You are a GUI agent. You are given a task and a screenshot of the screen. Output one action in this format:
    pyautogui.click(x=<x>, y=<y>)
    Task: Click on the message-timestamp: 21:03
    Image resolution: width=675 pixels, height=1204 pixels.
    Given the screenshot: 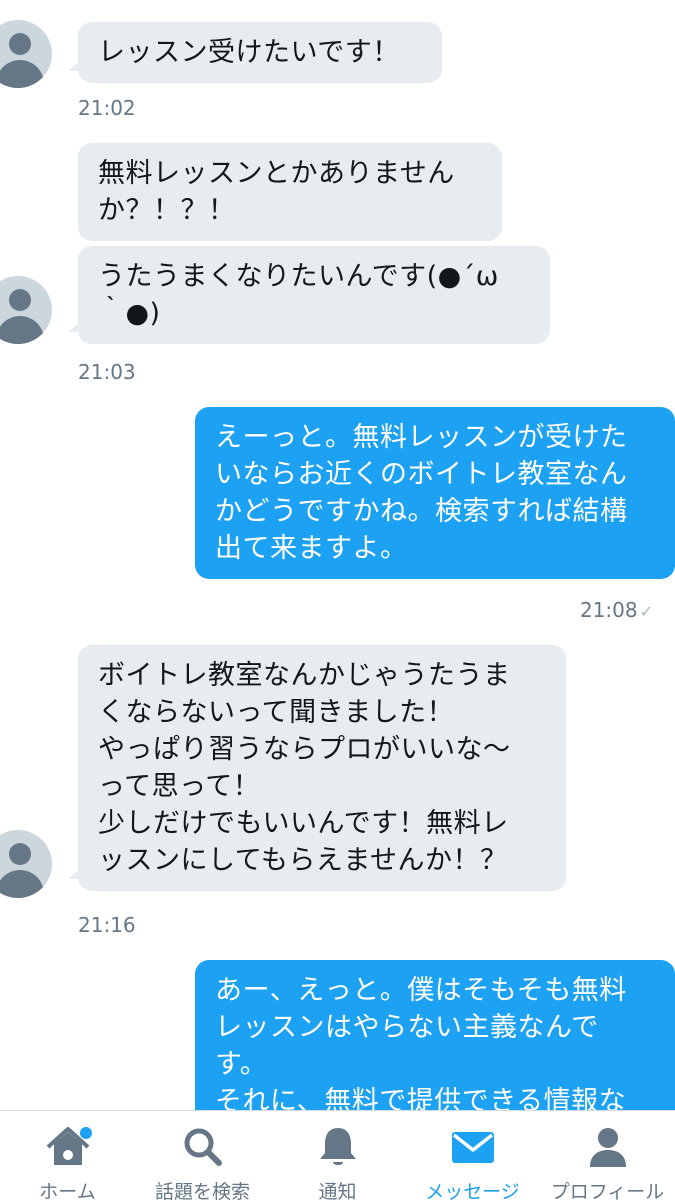 What is the action you would take?
    pyautogui.click(x=107, y=372)
    